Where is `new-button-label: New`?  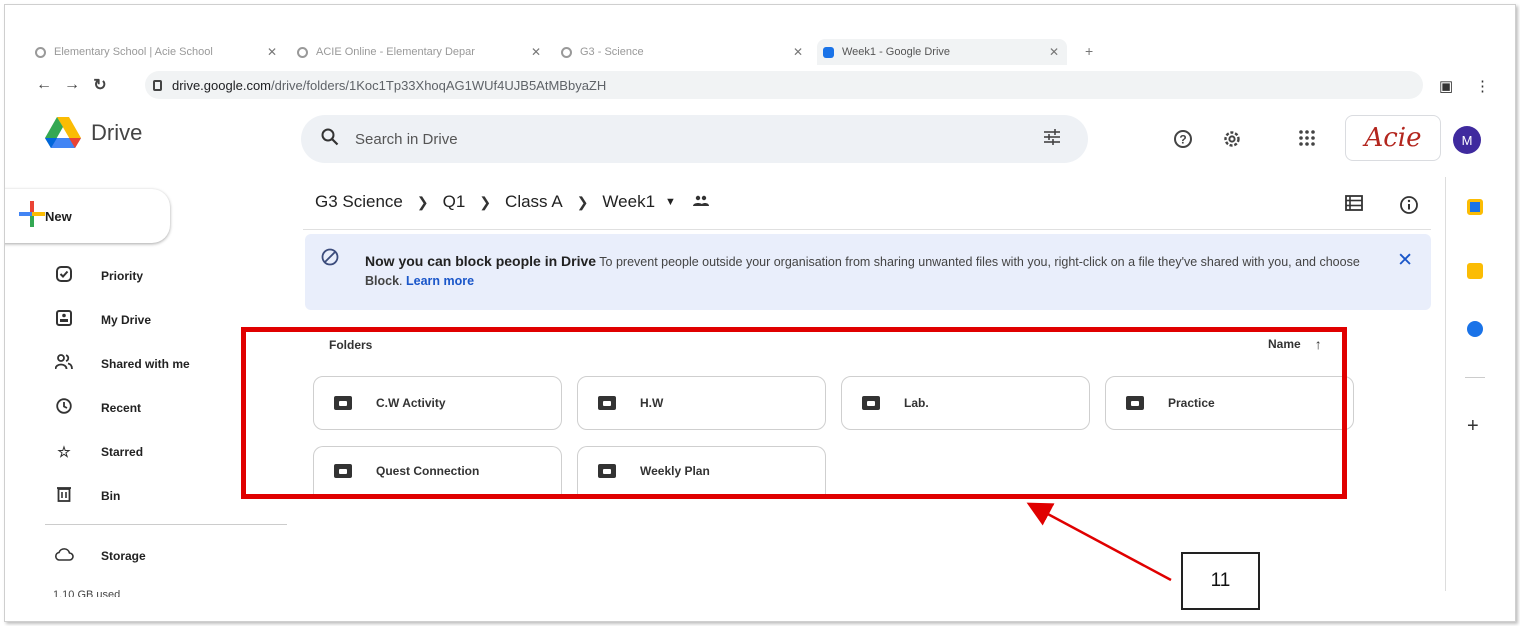 new-button-label: New is located at coordinates (58, 216).